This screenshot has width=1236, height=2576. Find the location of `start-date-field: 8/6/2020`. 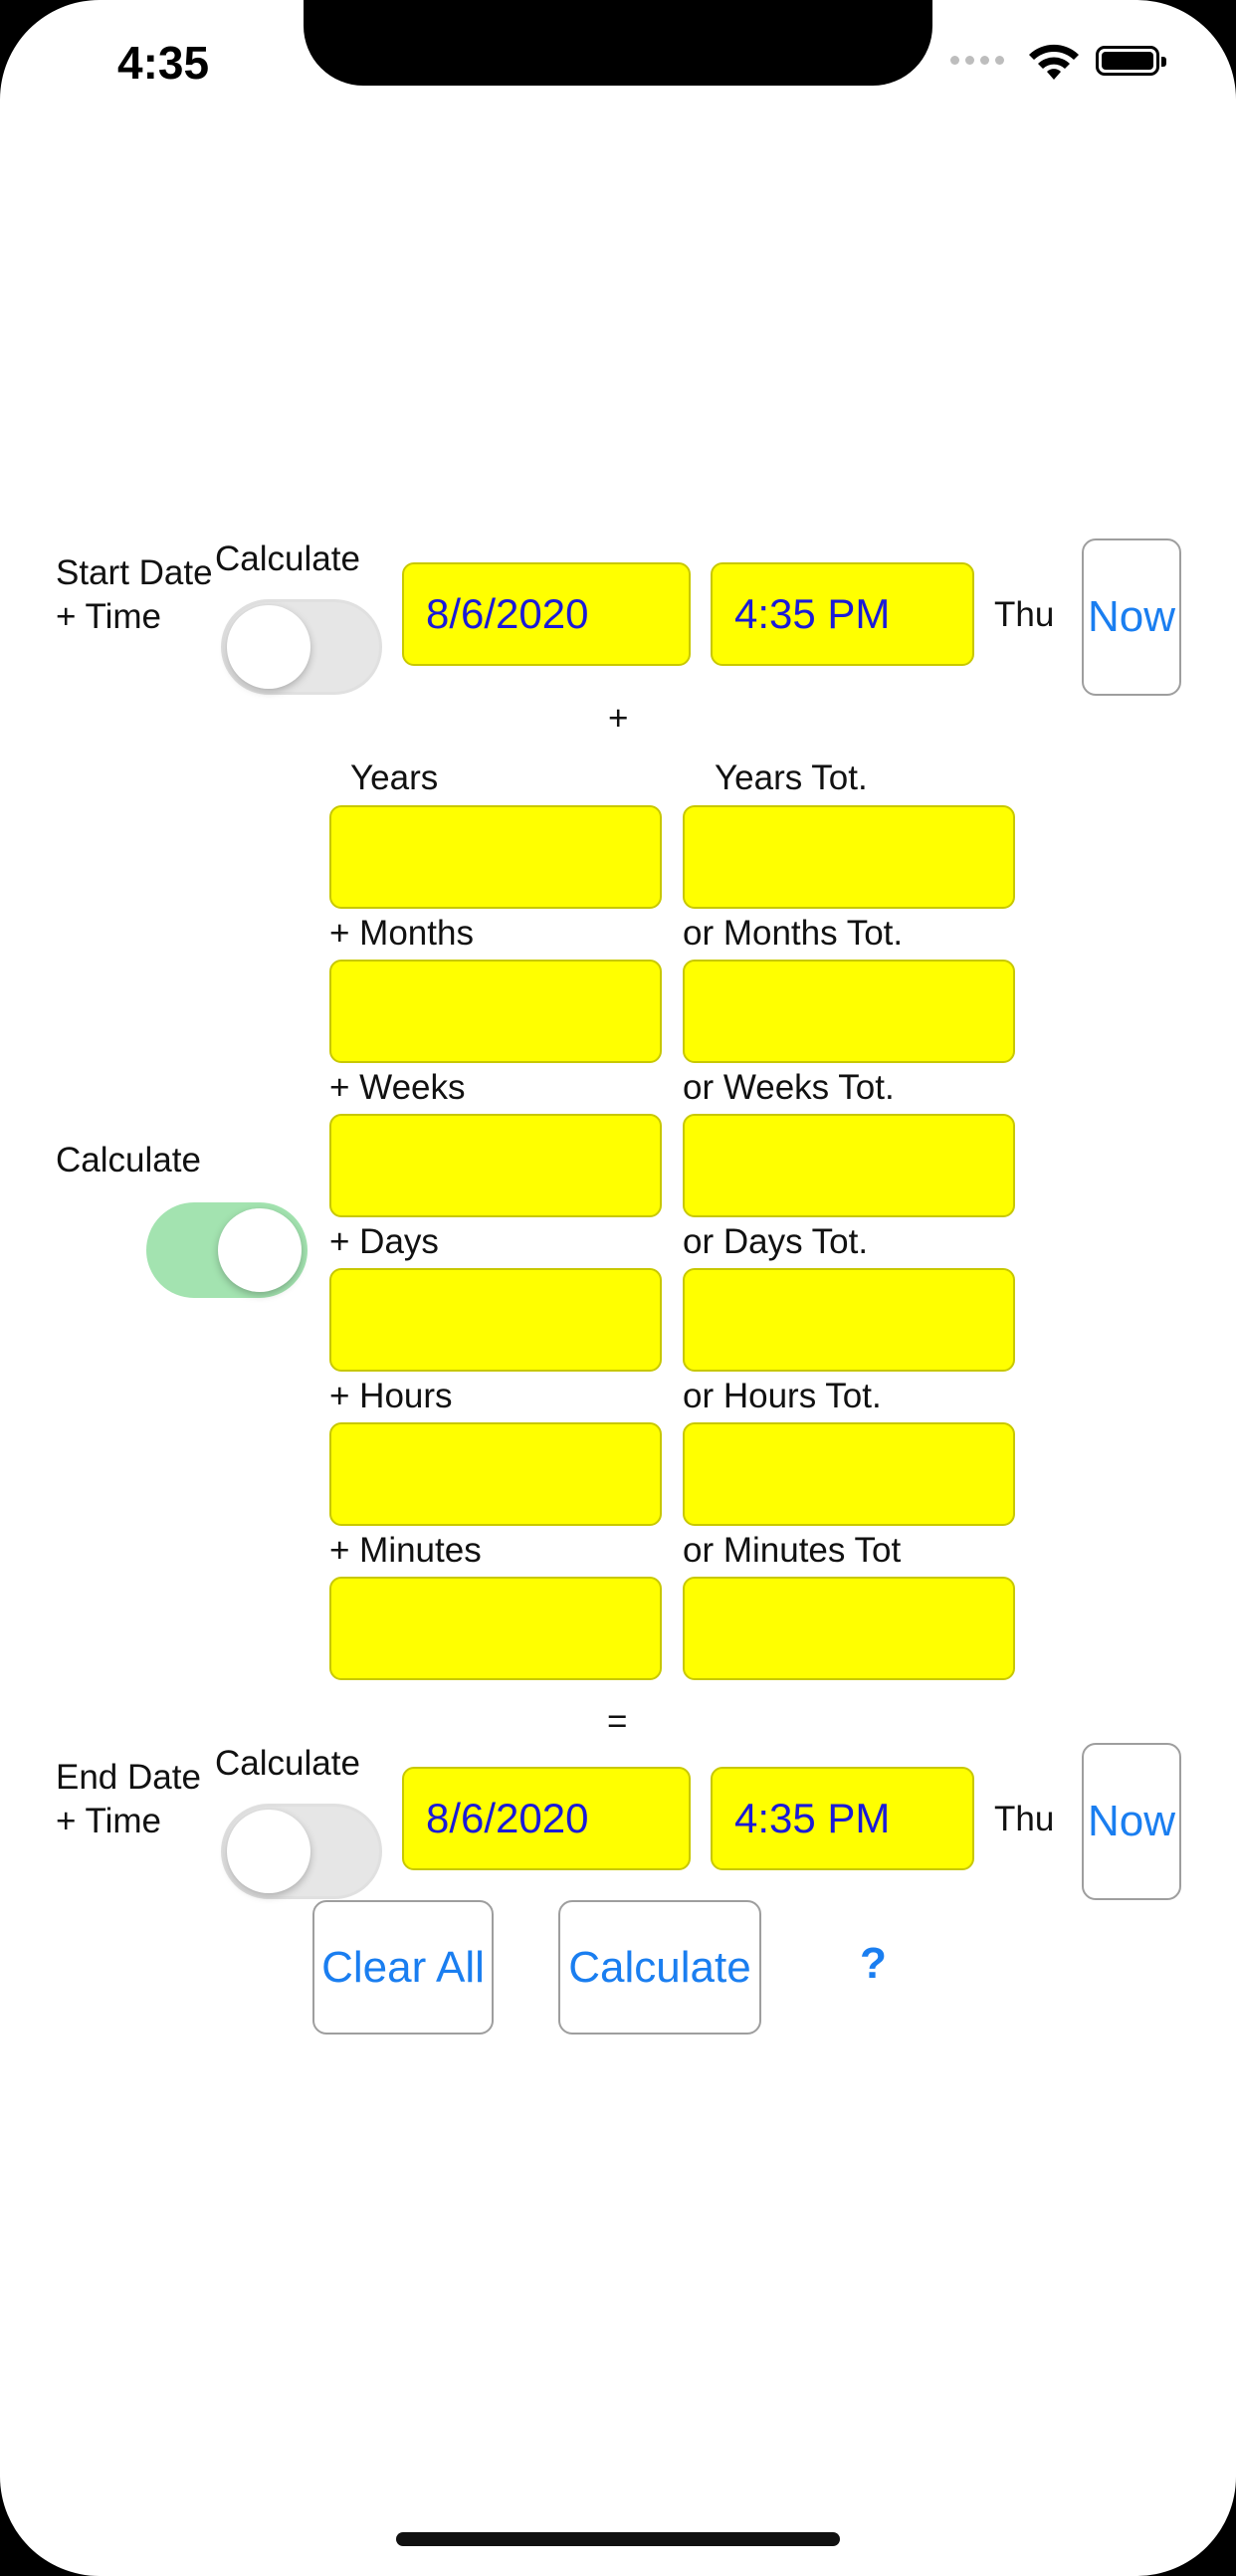

start-date-field: 8/6/2020 is located at coordinates (546, 614).